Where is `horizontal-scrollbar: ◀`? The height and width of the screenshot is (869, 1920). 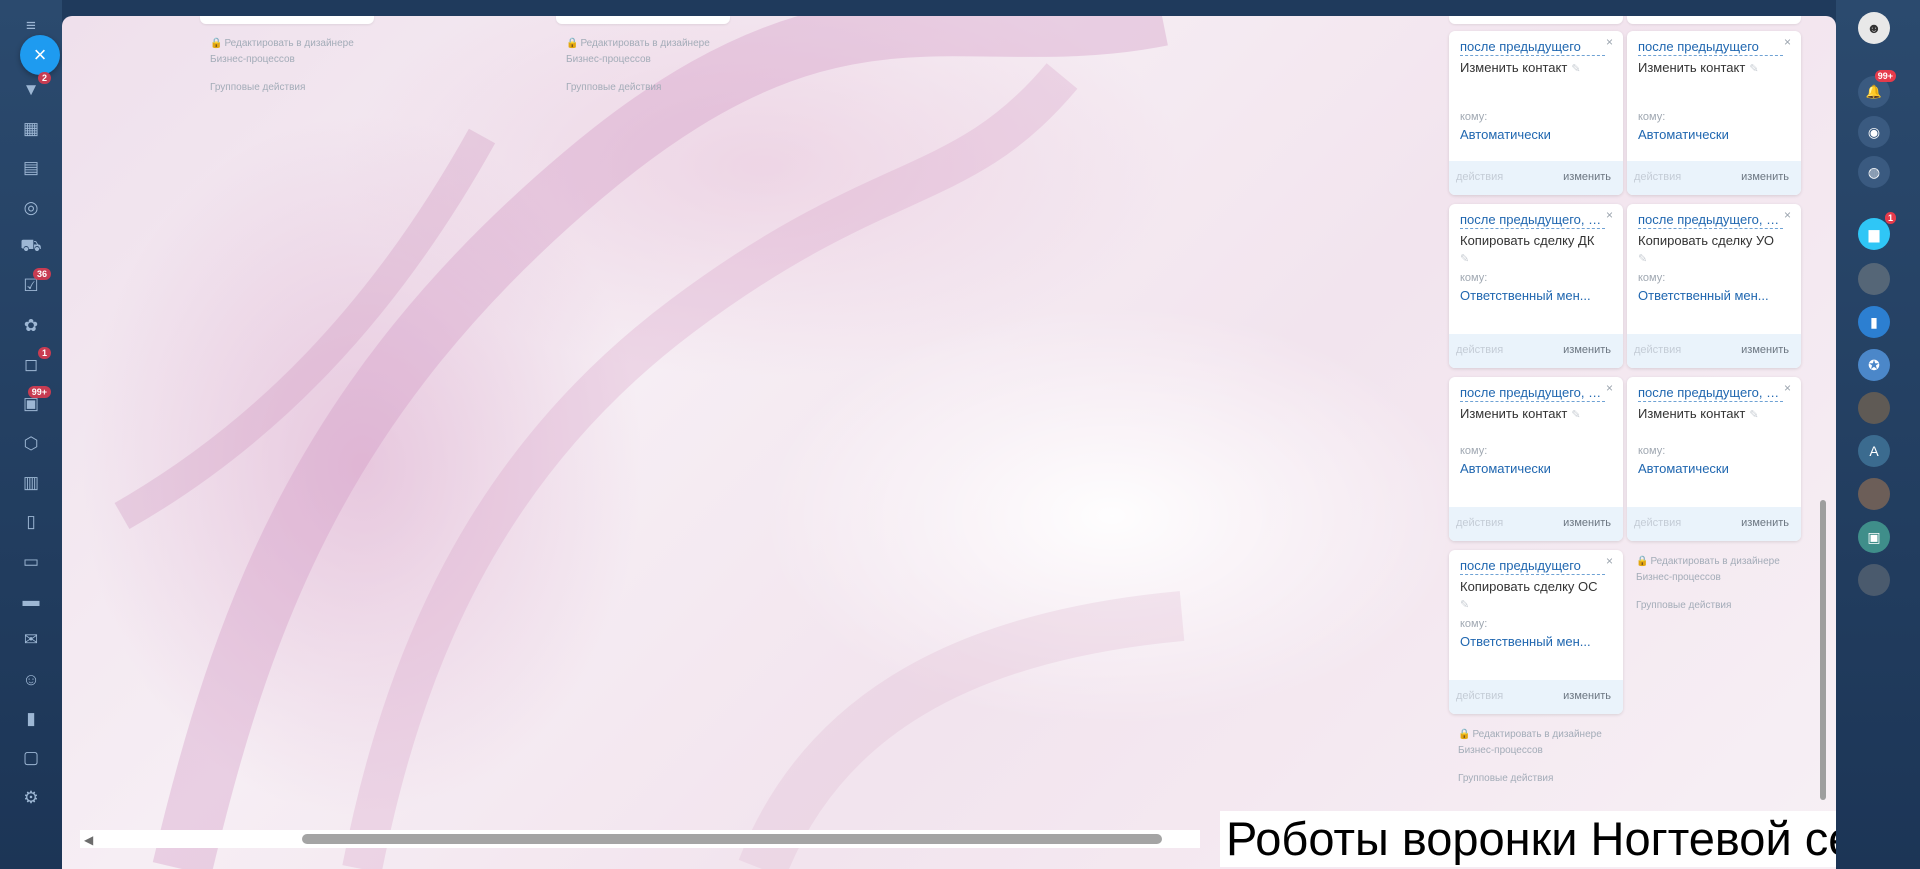
horizontal-scrollbar: ◀ is located at coordinates (640, 839).